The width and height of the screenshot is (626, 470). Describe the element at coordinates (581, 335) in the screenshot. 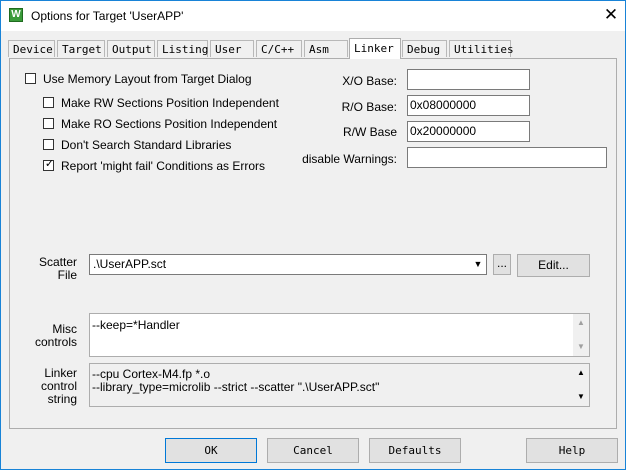

I see `misc-scrollbar: ▲ ▼` at that location.